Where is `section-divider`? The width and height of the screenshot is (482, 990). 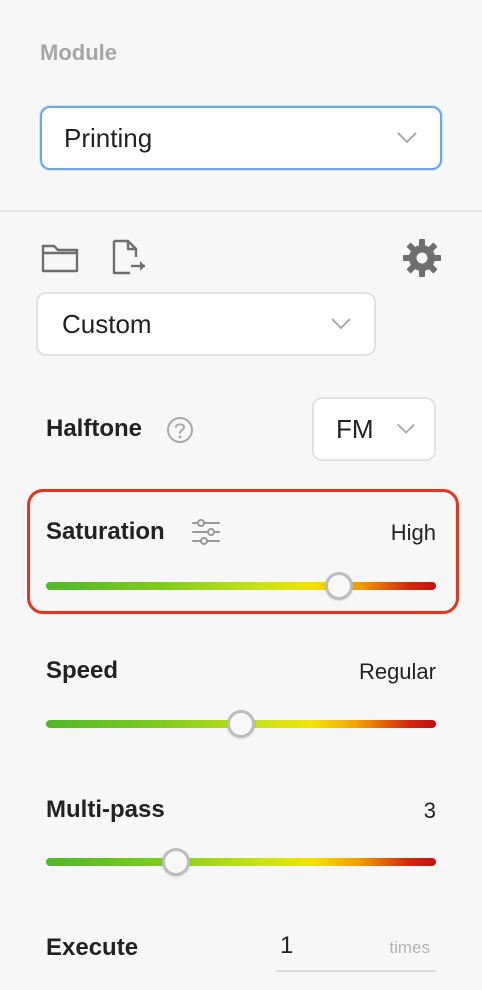 section-divider is located at coordinates (241, 211).